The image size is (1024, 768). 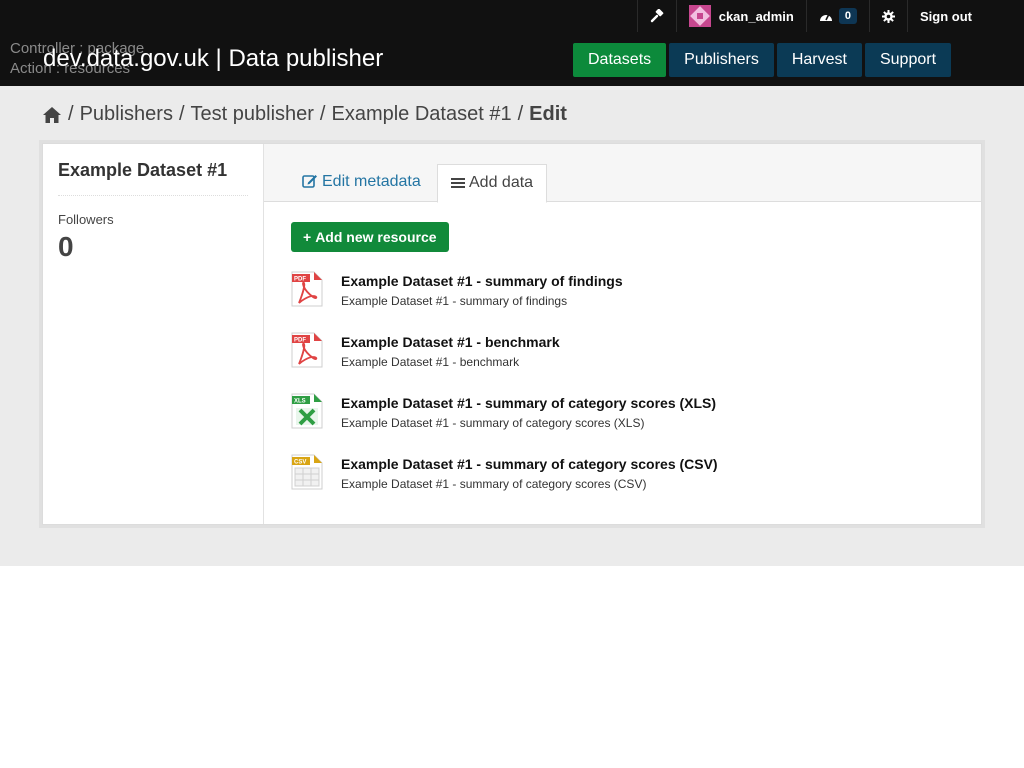 I want to click on settings-link, so click(x=888, y=16).